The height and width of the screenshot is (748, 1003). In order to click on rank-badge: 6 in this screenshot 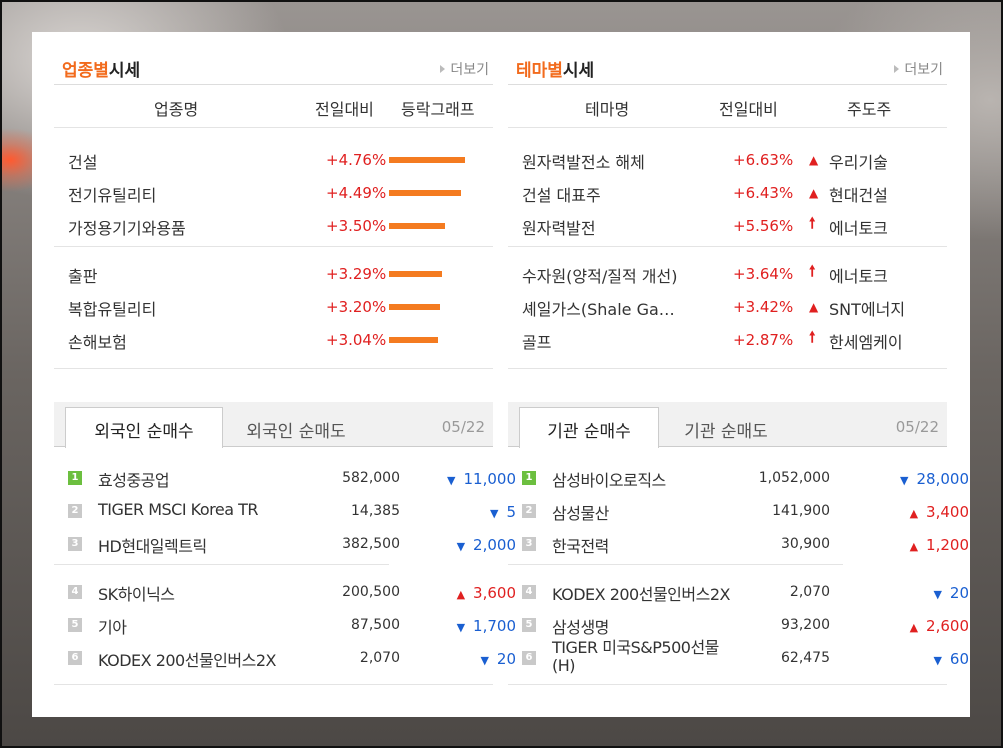, I will do `click(75, 658)`.